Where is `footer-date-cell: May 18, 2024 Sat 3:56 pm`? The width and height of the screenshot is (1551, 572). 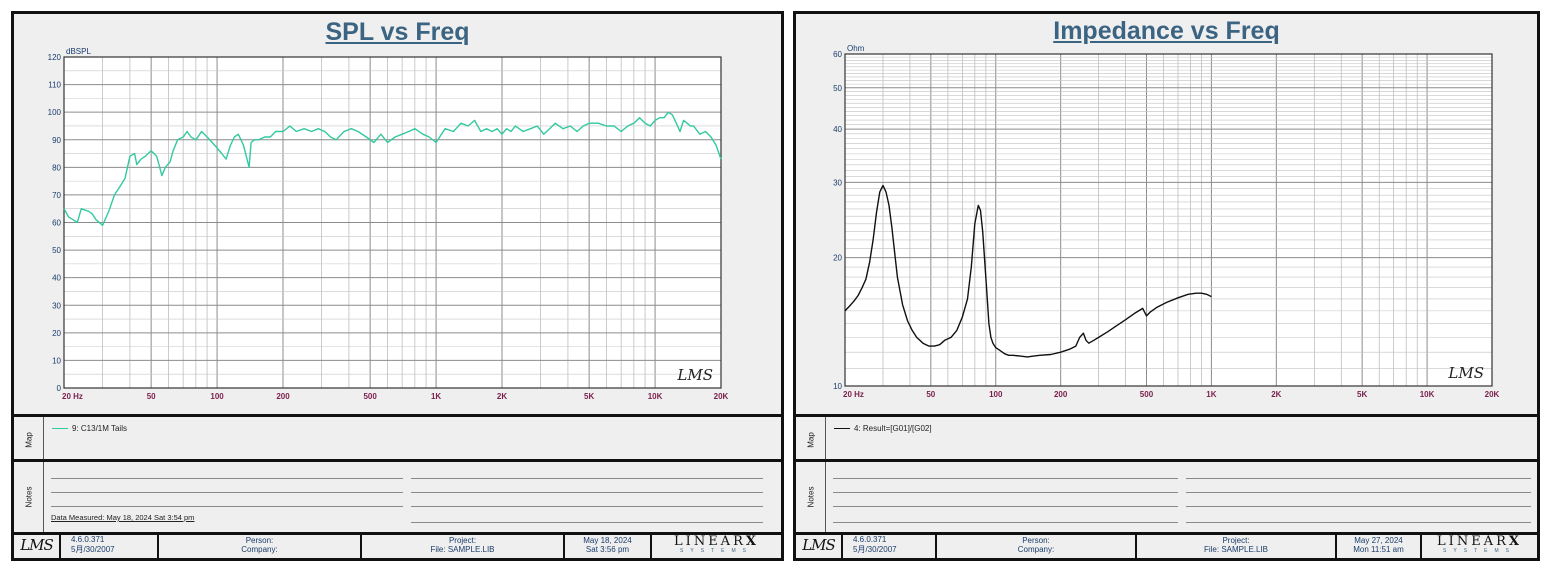 footer-date-cell: May 18, 2024 Sat 3:56 pm is located at coordinates (608, 545).